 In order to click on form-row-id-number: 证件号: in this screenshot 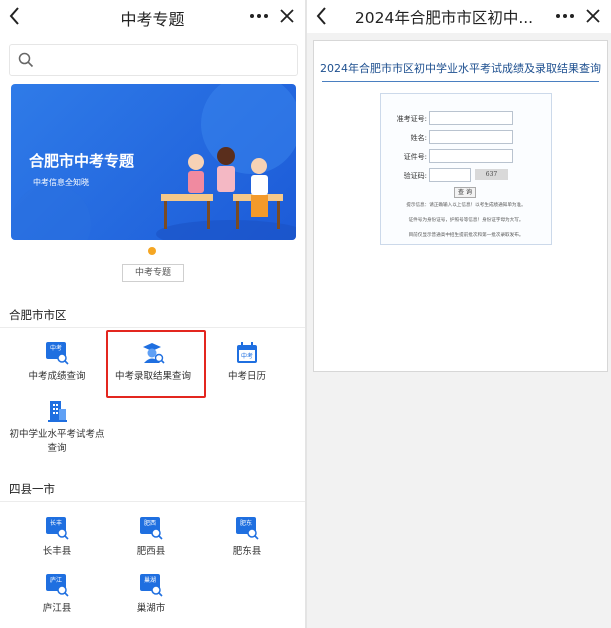, I will do `click(466, 156)`.